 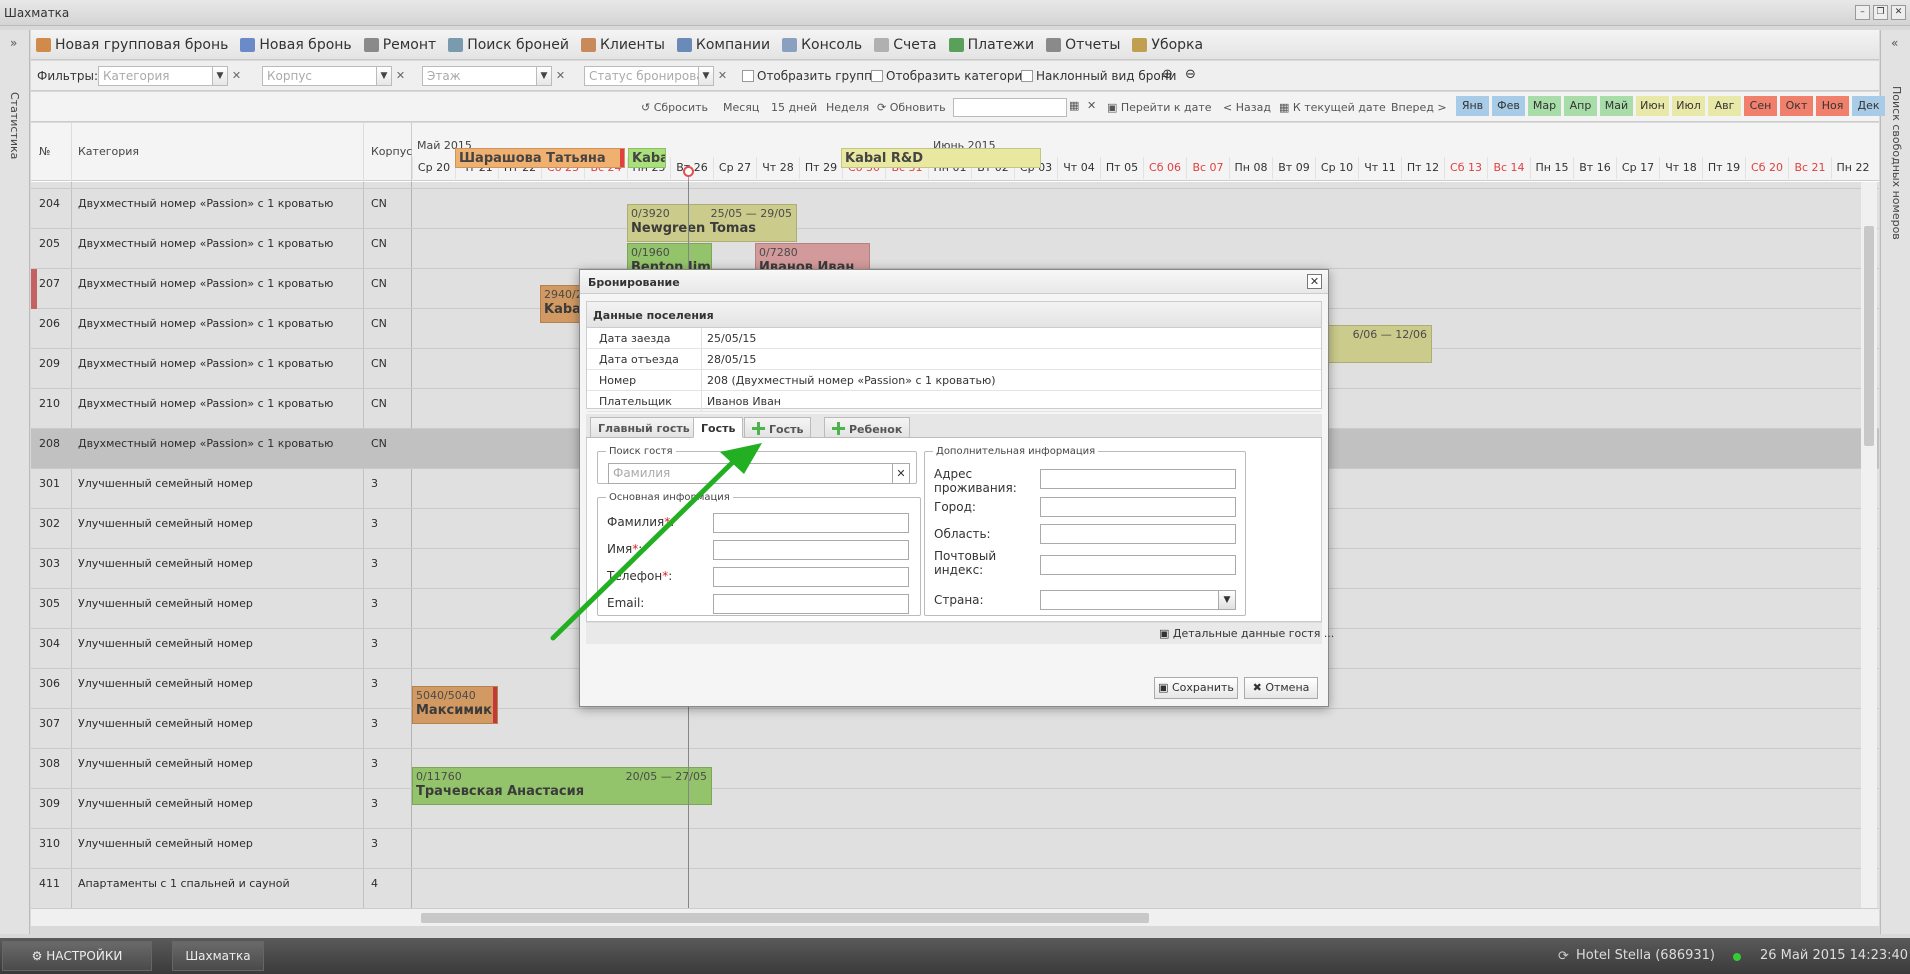 I want to click on hotel-name: Hotel Stella (686931), so click(x=1646, y=955).